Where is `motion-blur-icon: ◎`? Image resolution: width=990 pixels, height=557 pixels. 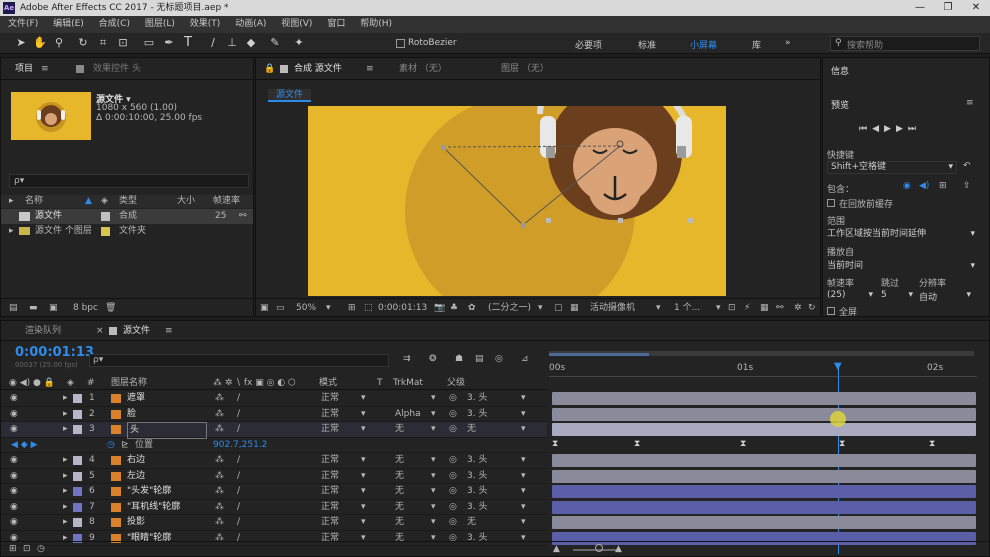 motion-blur-icon: ◎ is located at coordinates (499, 359).